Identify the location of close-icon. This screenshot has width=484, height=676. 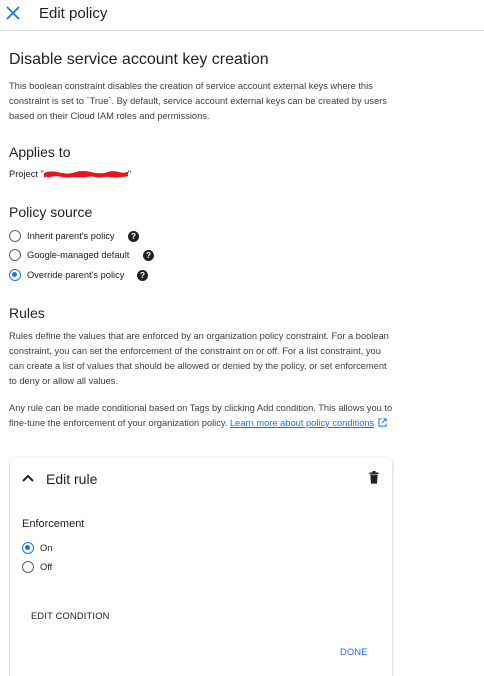
(13, 13).